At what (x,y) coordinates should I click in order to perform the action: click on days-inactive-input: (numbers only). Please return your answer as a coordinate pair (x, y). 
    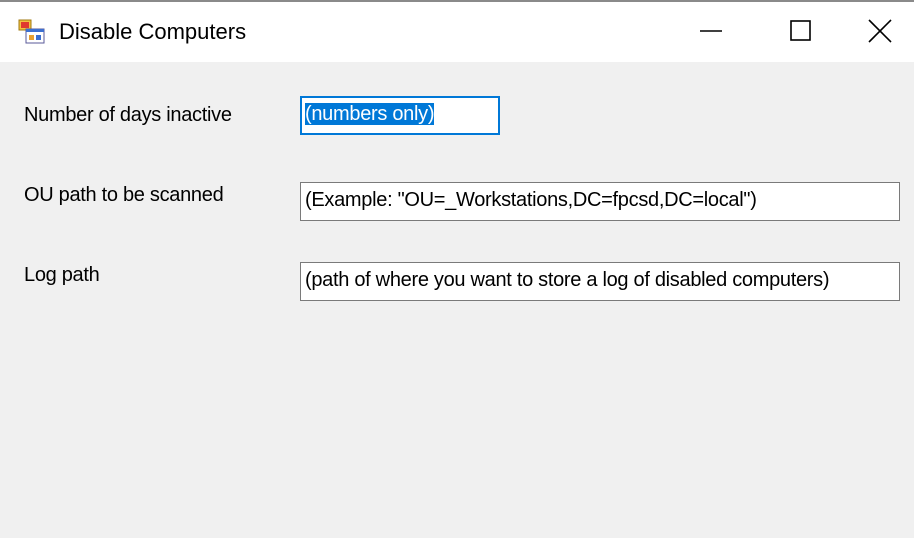
    Looking at the image, I should click on (400, 115).